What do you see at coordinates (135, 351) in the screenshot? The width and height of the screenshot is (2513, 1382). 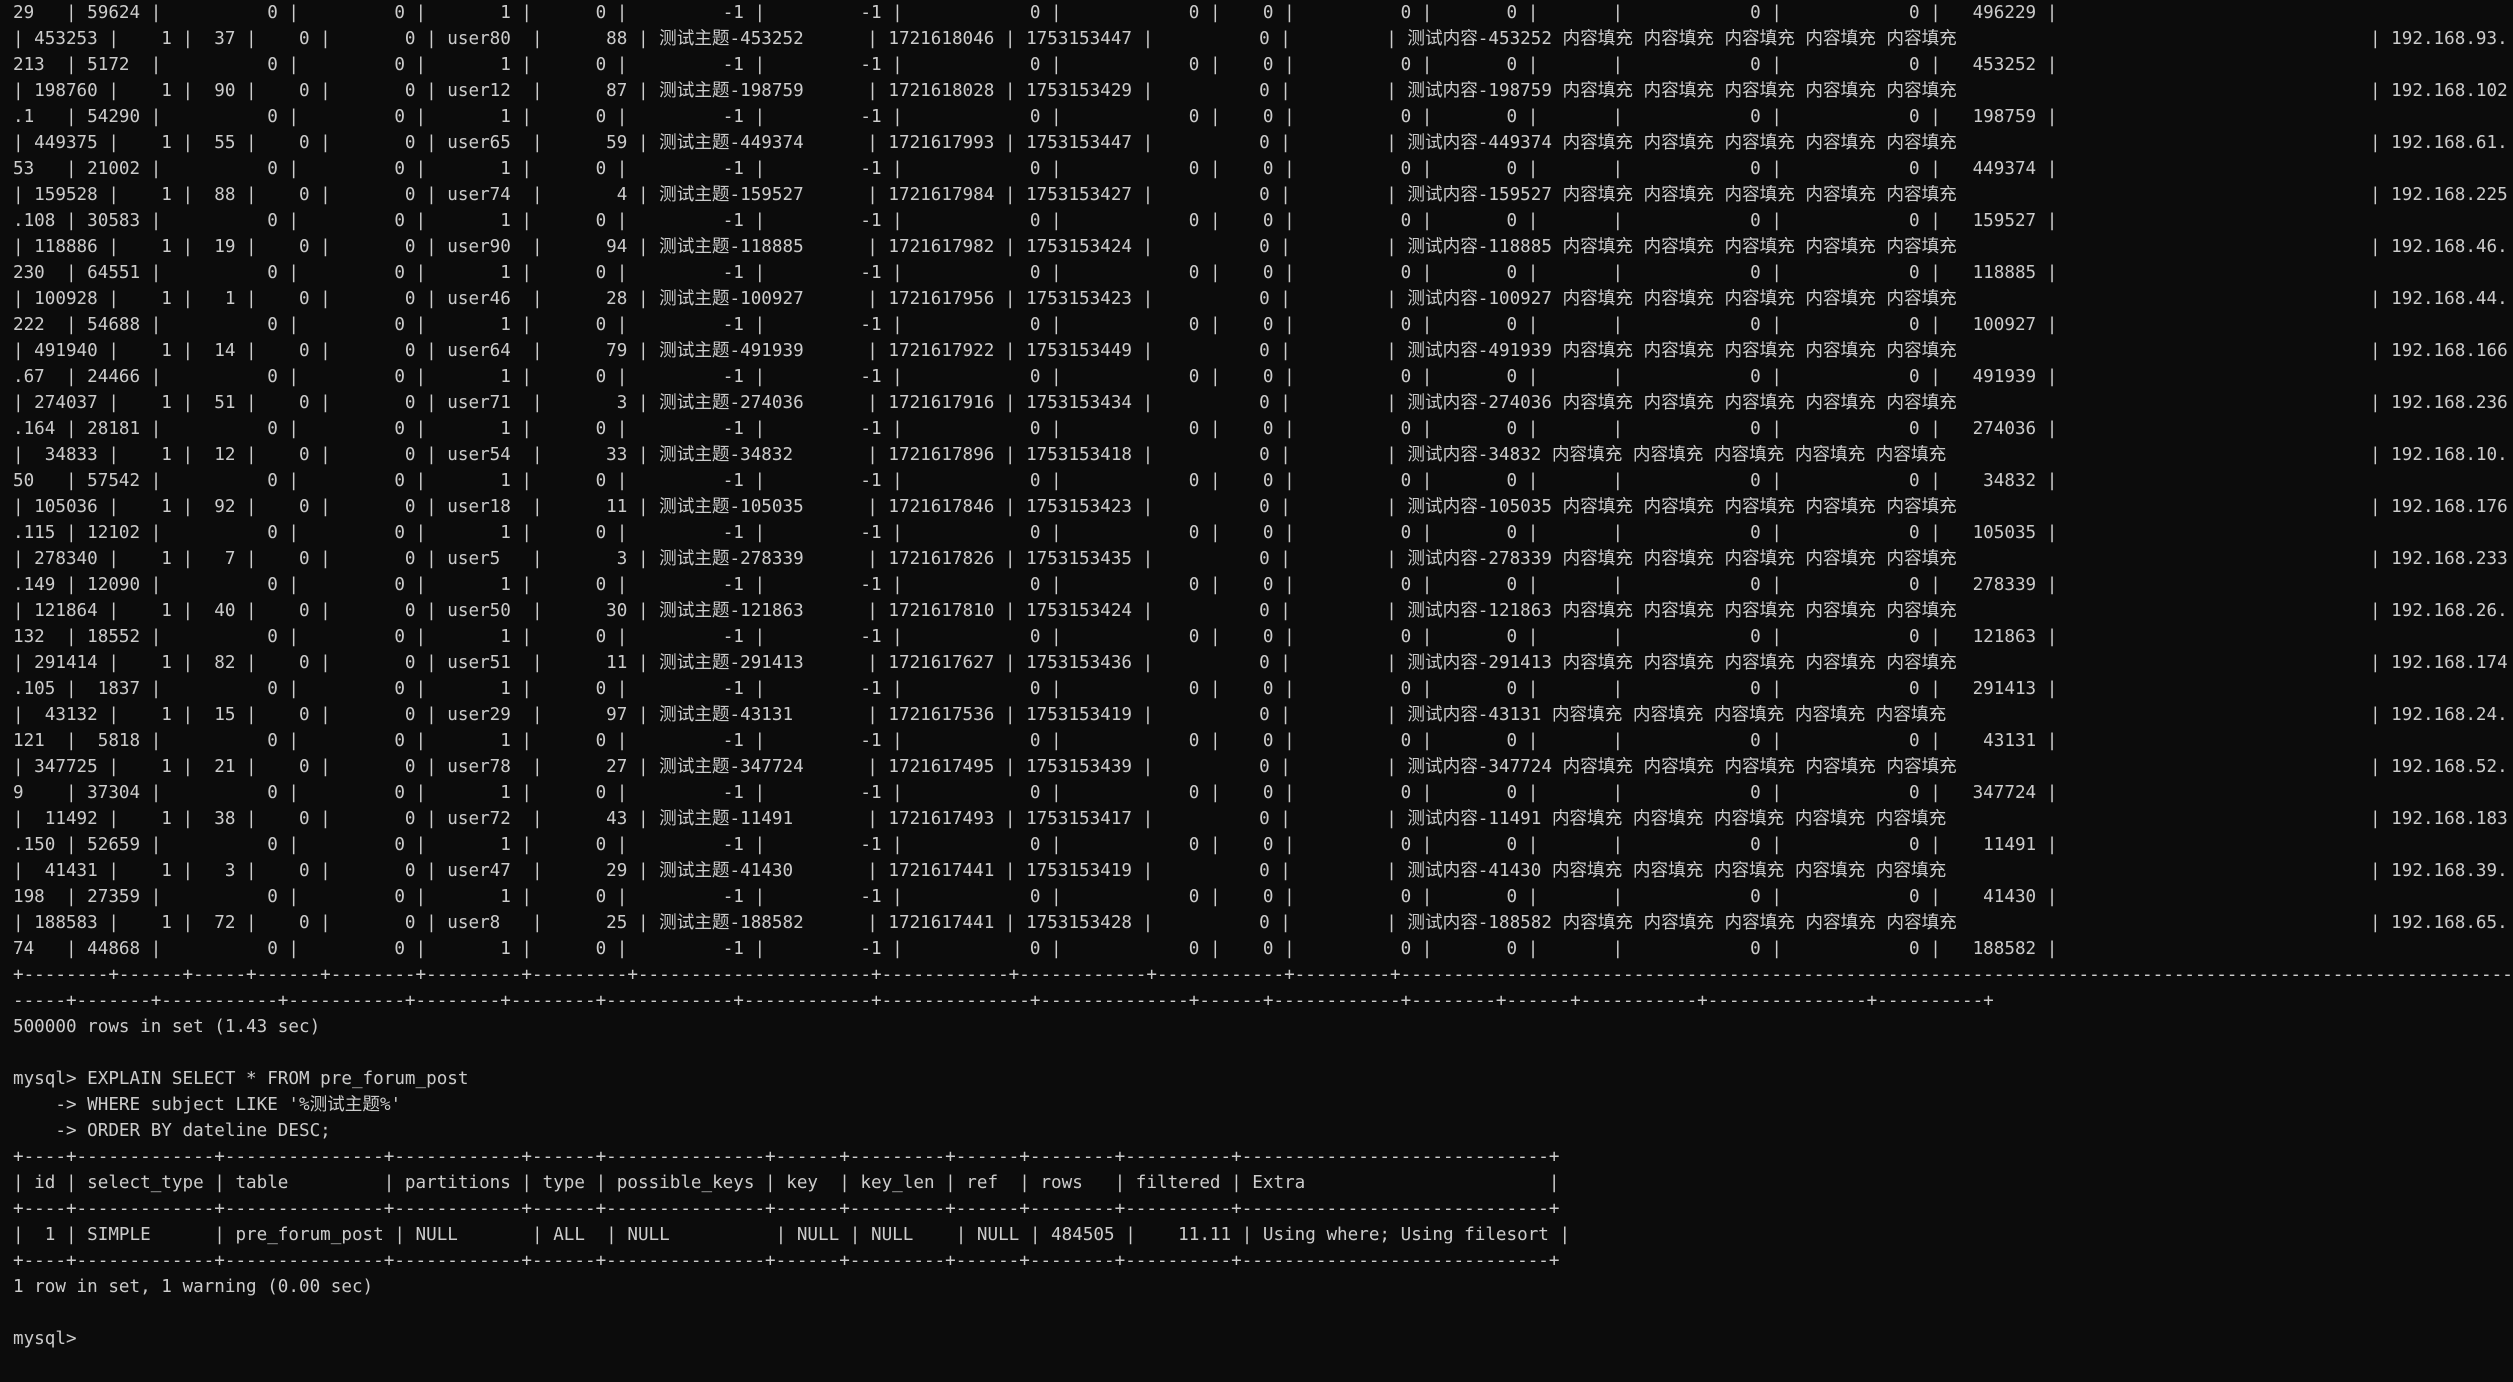 I see `row-lead-cells: | 491940 | 1 | 14 |` at bounding box center [135, 351].